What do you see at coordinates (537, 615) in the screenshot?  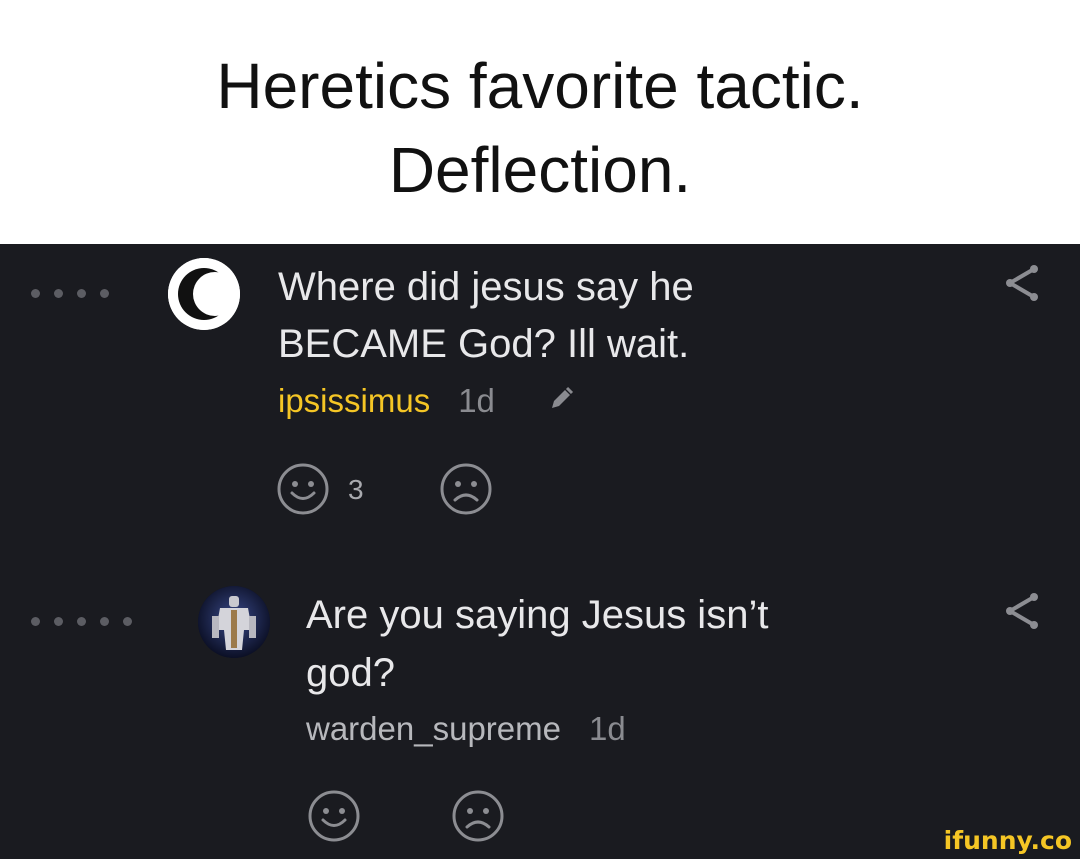 I see `comment-text-line-1: Are you saying Jesus isn’t` at bounding box center [537, 615].